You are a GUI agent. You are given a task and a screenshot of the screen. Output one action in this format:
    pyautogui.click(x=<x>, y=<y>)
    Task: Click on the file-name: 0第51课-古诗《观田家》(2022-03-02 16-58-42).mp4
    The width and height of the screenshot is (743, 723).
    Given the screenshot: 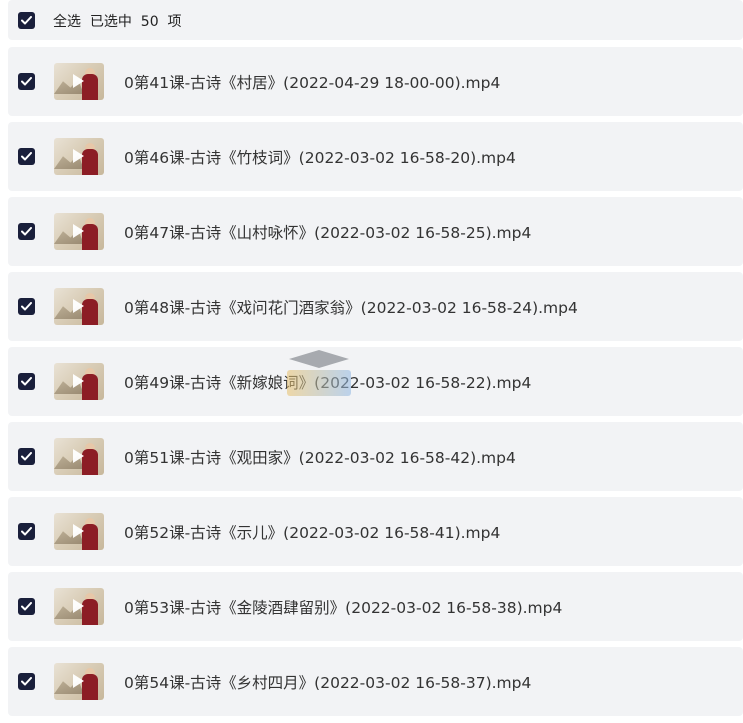 What is the action you would take?
    pyautogui.click(x=320, y=457)
    